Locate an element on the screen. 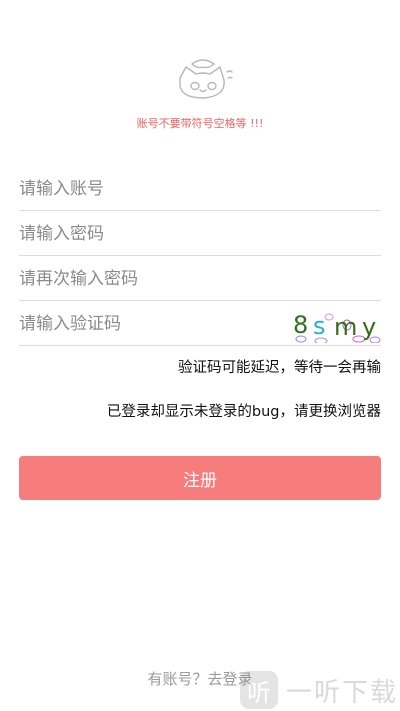  captcha-char: m is located at coordinates (345, 327).